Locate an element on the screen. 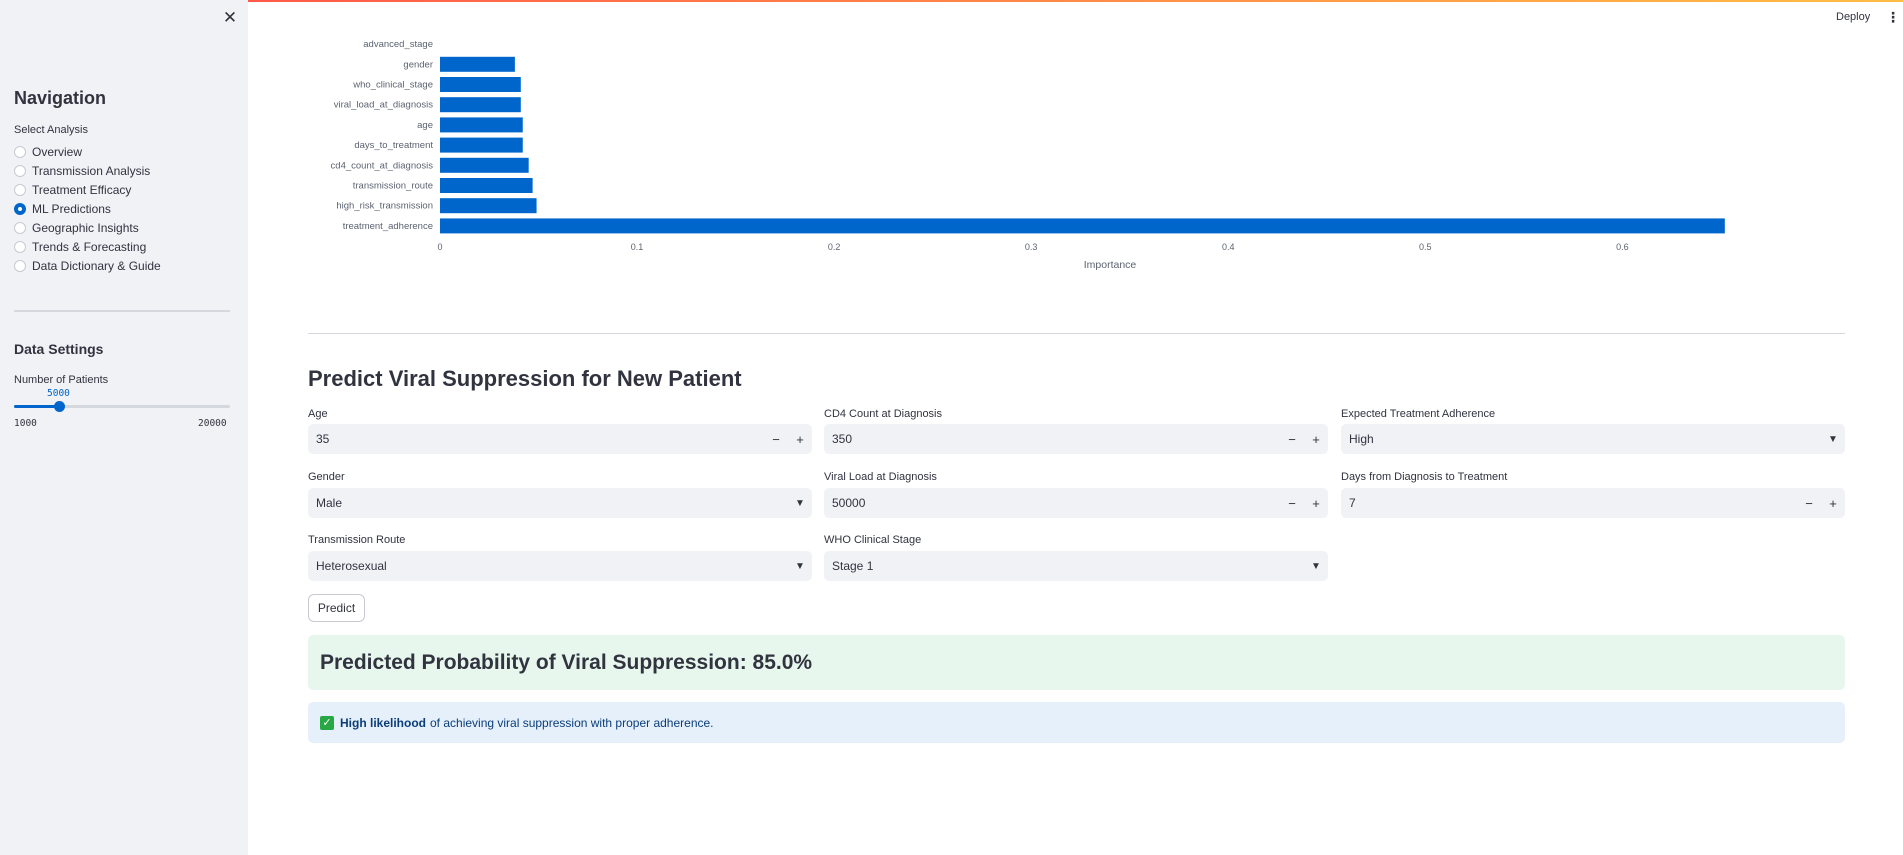 Image resolution: width=1903 pixels, height=855 pixels. y-tick-label: high_risk_transmission is located at coordinates (384, 206).